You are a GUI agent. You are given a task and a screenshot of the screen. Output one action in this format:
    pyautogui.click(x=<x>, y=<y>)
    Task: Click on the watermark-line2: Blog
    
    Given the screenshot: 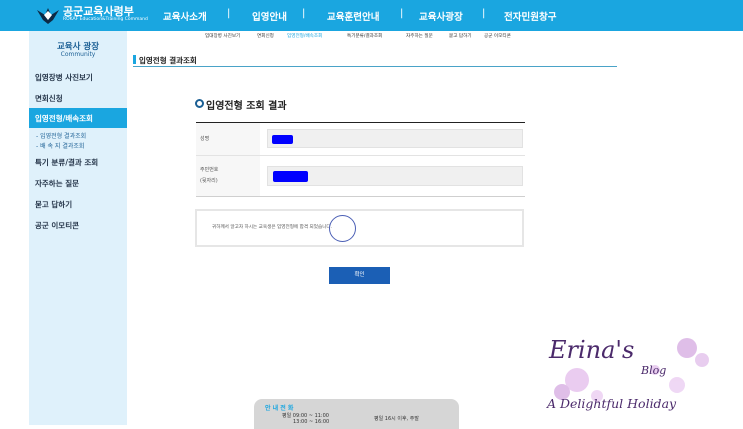 What is the action you would take?
    pyautogui.click(x=653, y=370)
    